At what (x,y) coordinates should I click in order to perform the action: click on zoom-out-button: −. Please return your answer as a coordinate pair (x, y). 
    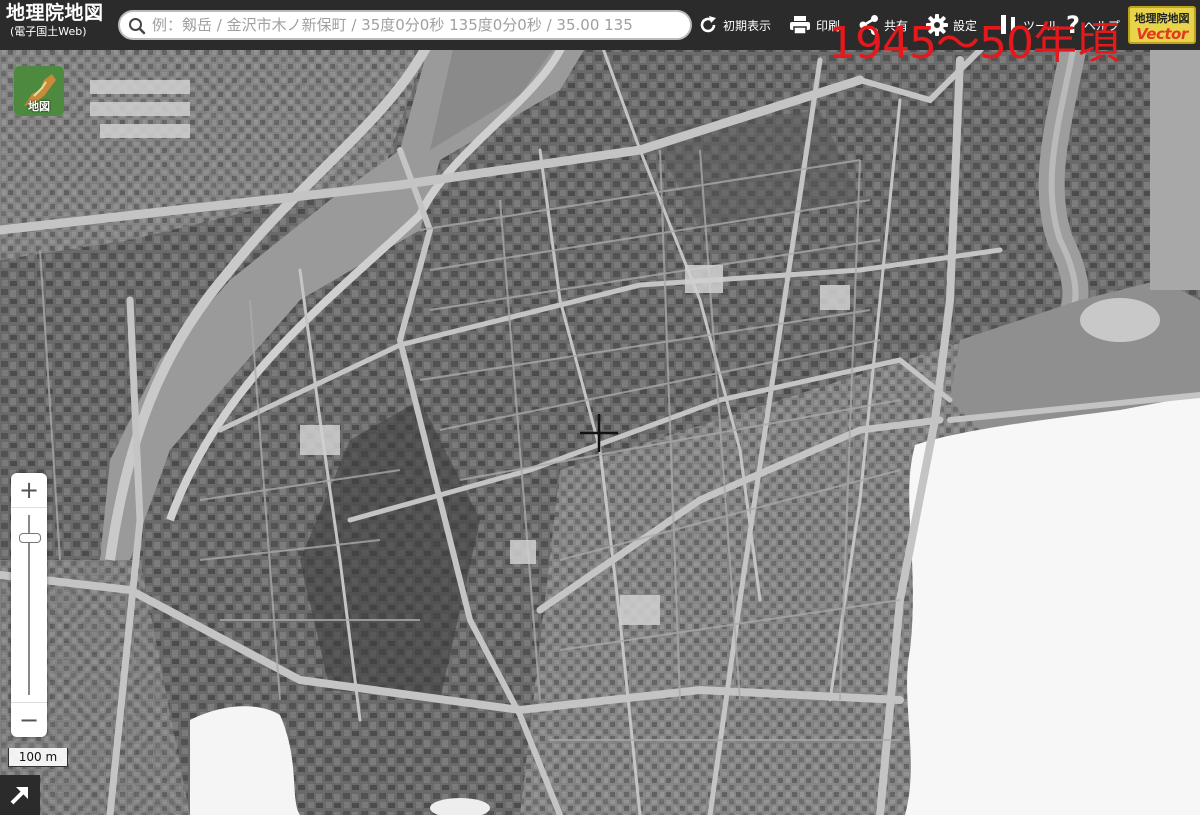
    Looking at the image, I should click on (29, 719).